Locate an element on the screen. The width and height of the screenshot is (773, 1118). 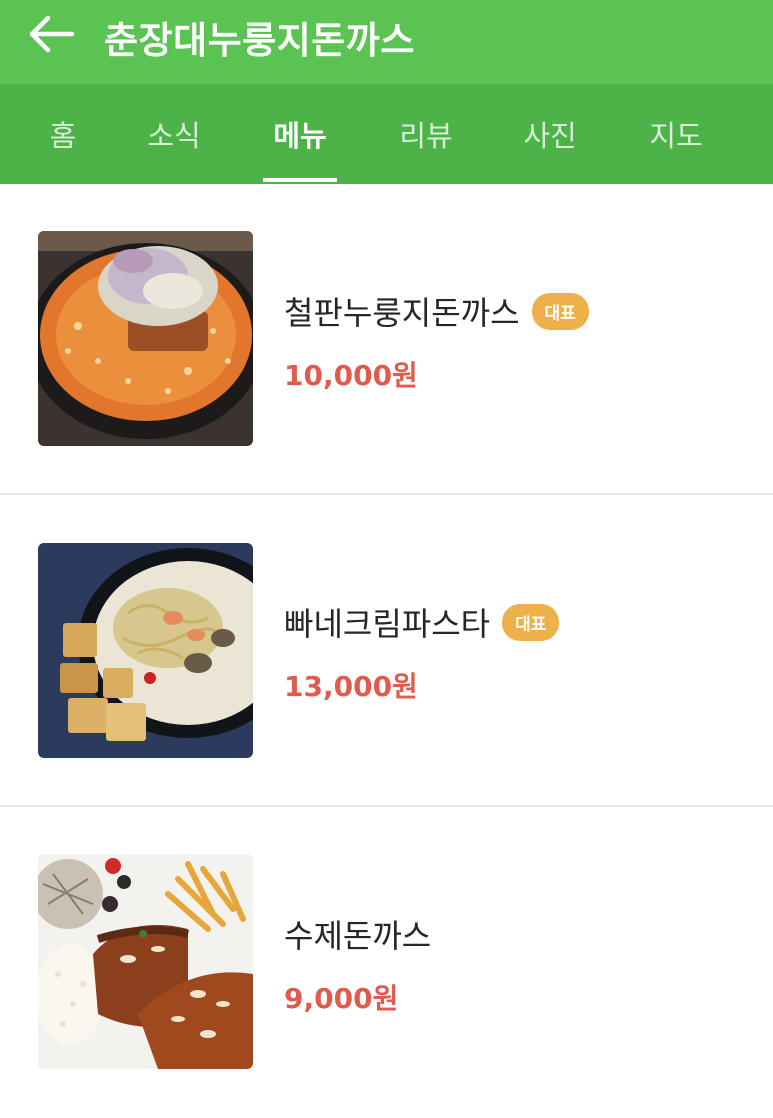
menu-item-name-text: 수제돈까스 is located at coordinates (358, 936).